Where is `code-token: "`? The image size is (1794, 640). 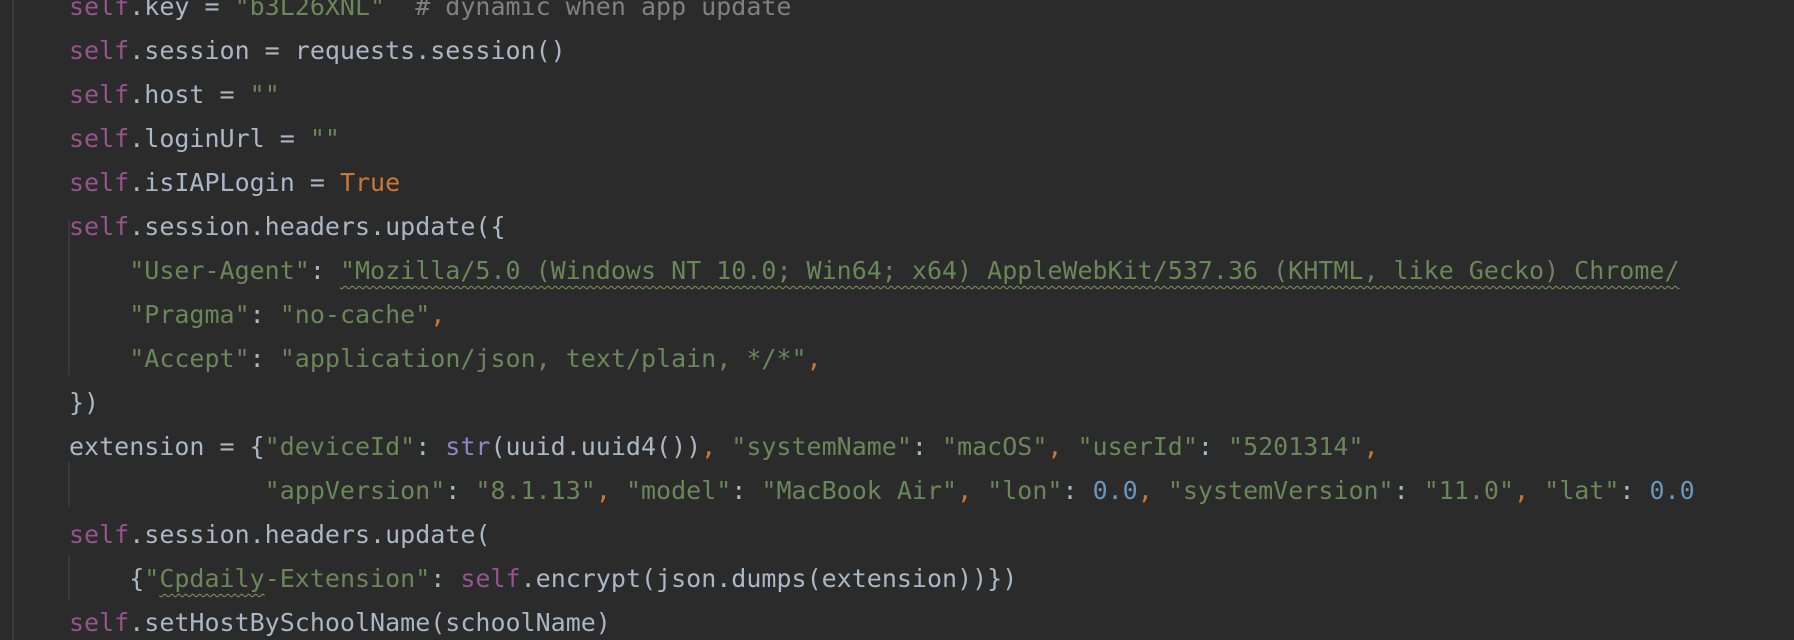
code-token: " is located at coordinates (152, 578).